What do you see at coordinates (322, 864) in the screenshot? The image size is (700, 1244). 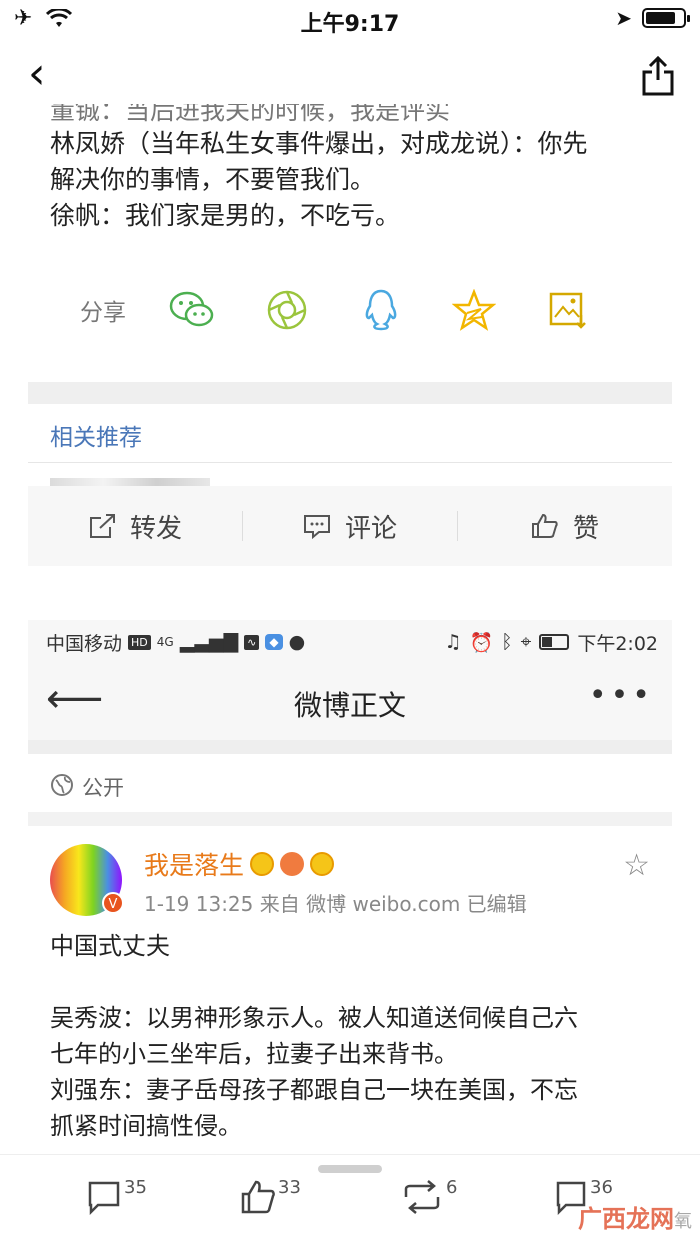 I see `level-badge-icon` at bounding box center [322, 864].